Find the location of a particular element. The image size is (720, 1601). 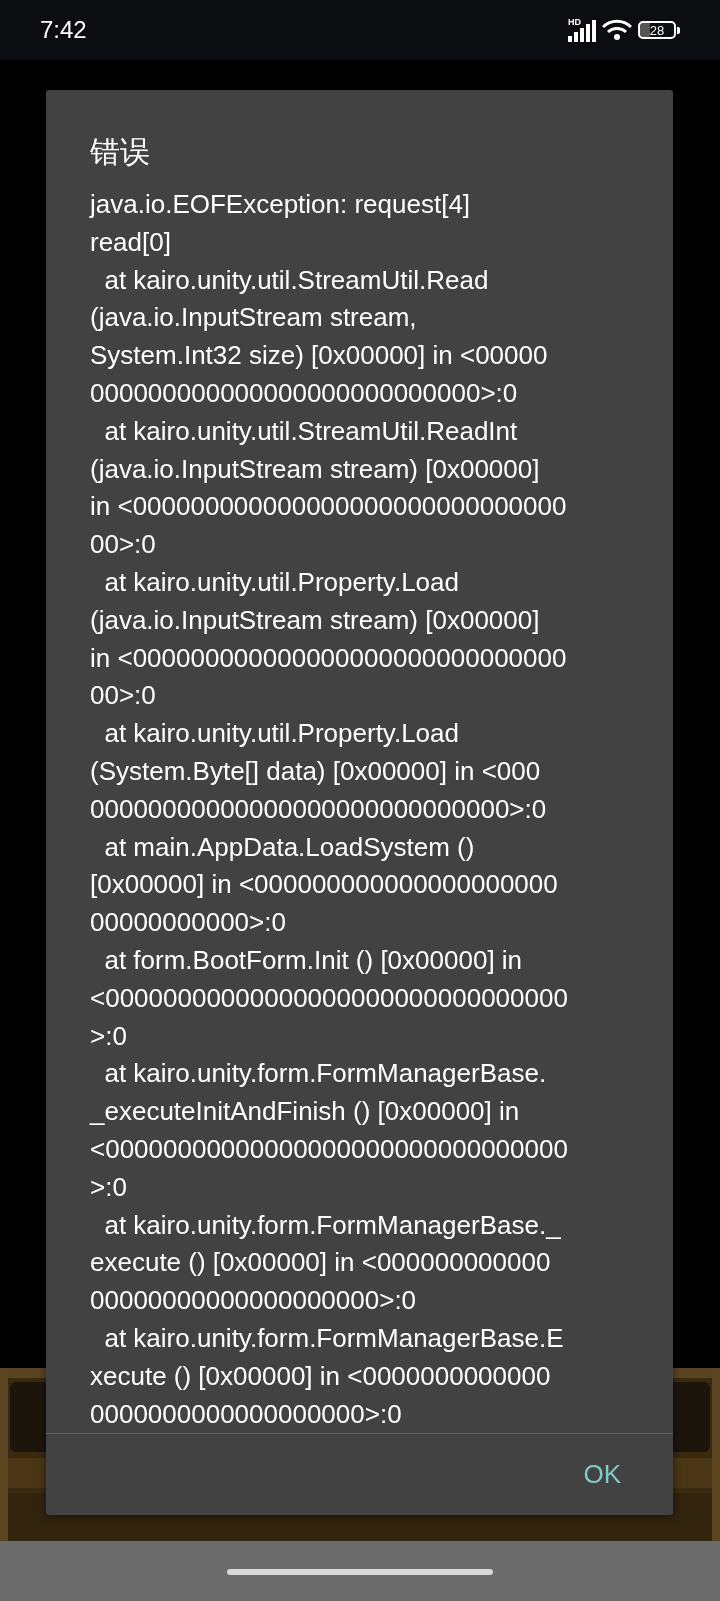

status-time: 7:42 is located at coordinates (63, 30).